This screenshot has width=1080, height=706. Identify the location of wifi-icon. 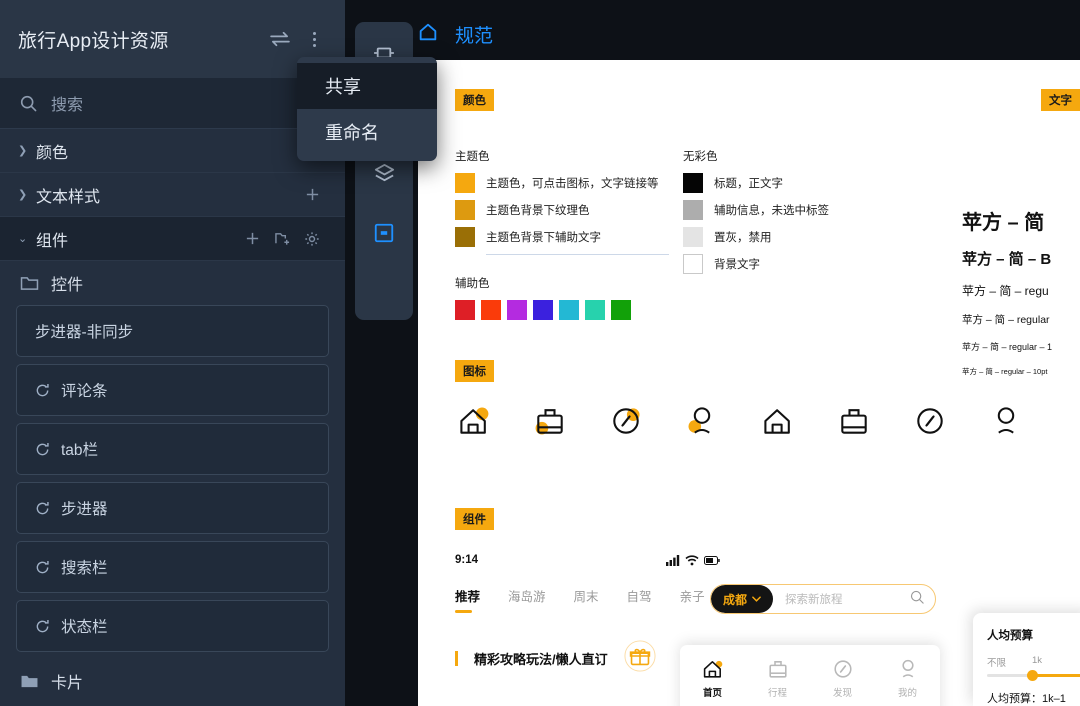
(692, 559).